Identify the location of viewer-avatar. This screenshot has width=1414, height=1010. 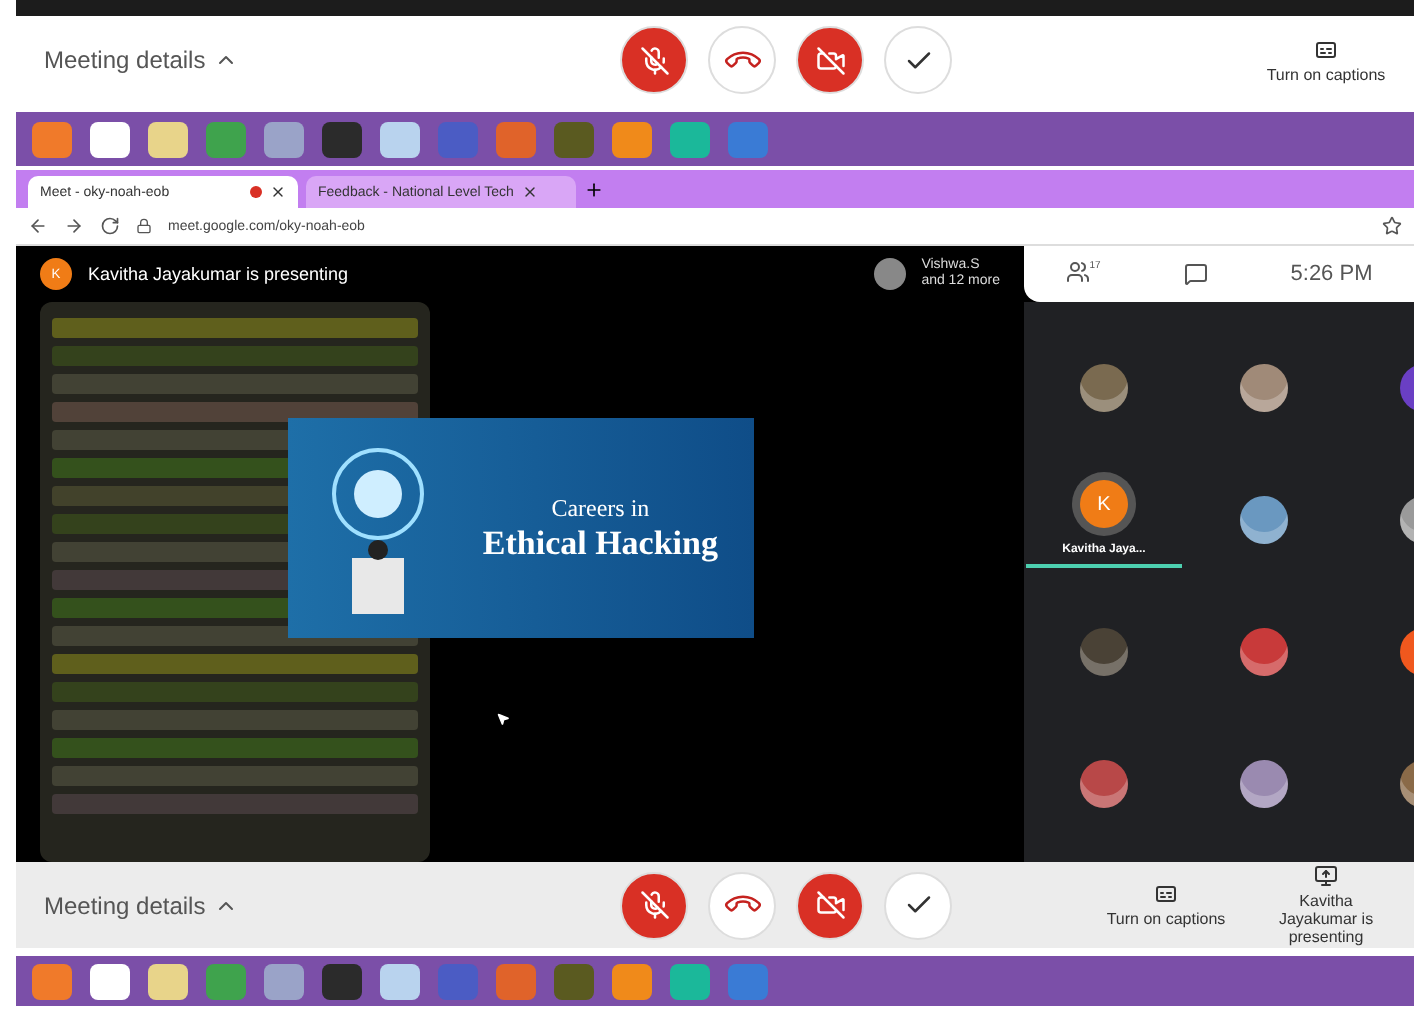
(889, 274).